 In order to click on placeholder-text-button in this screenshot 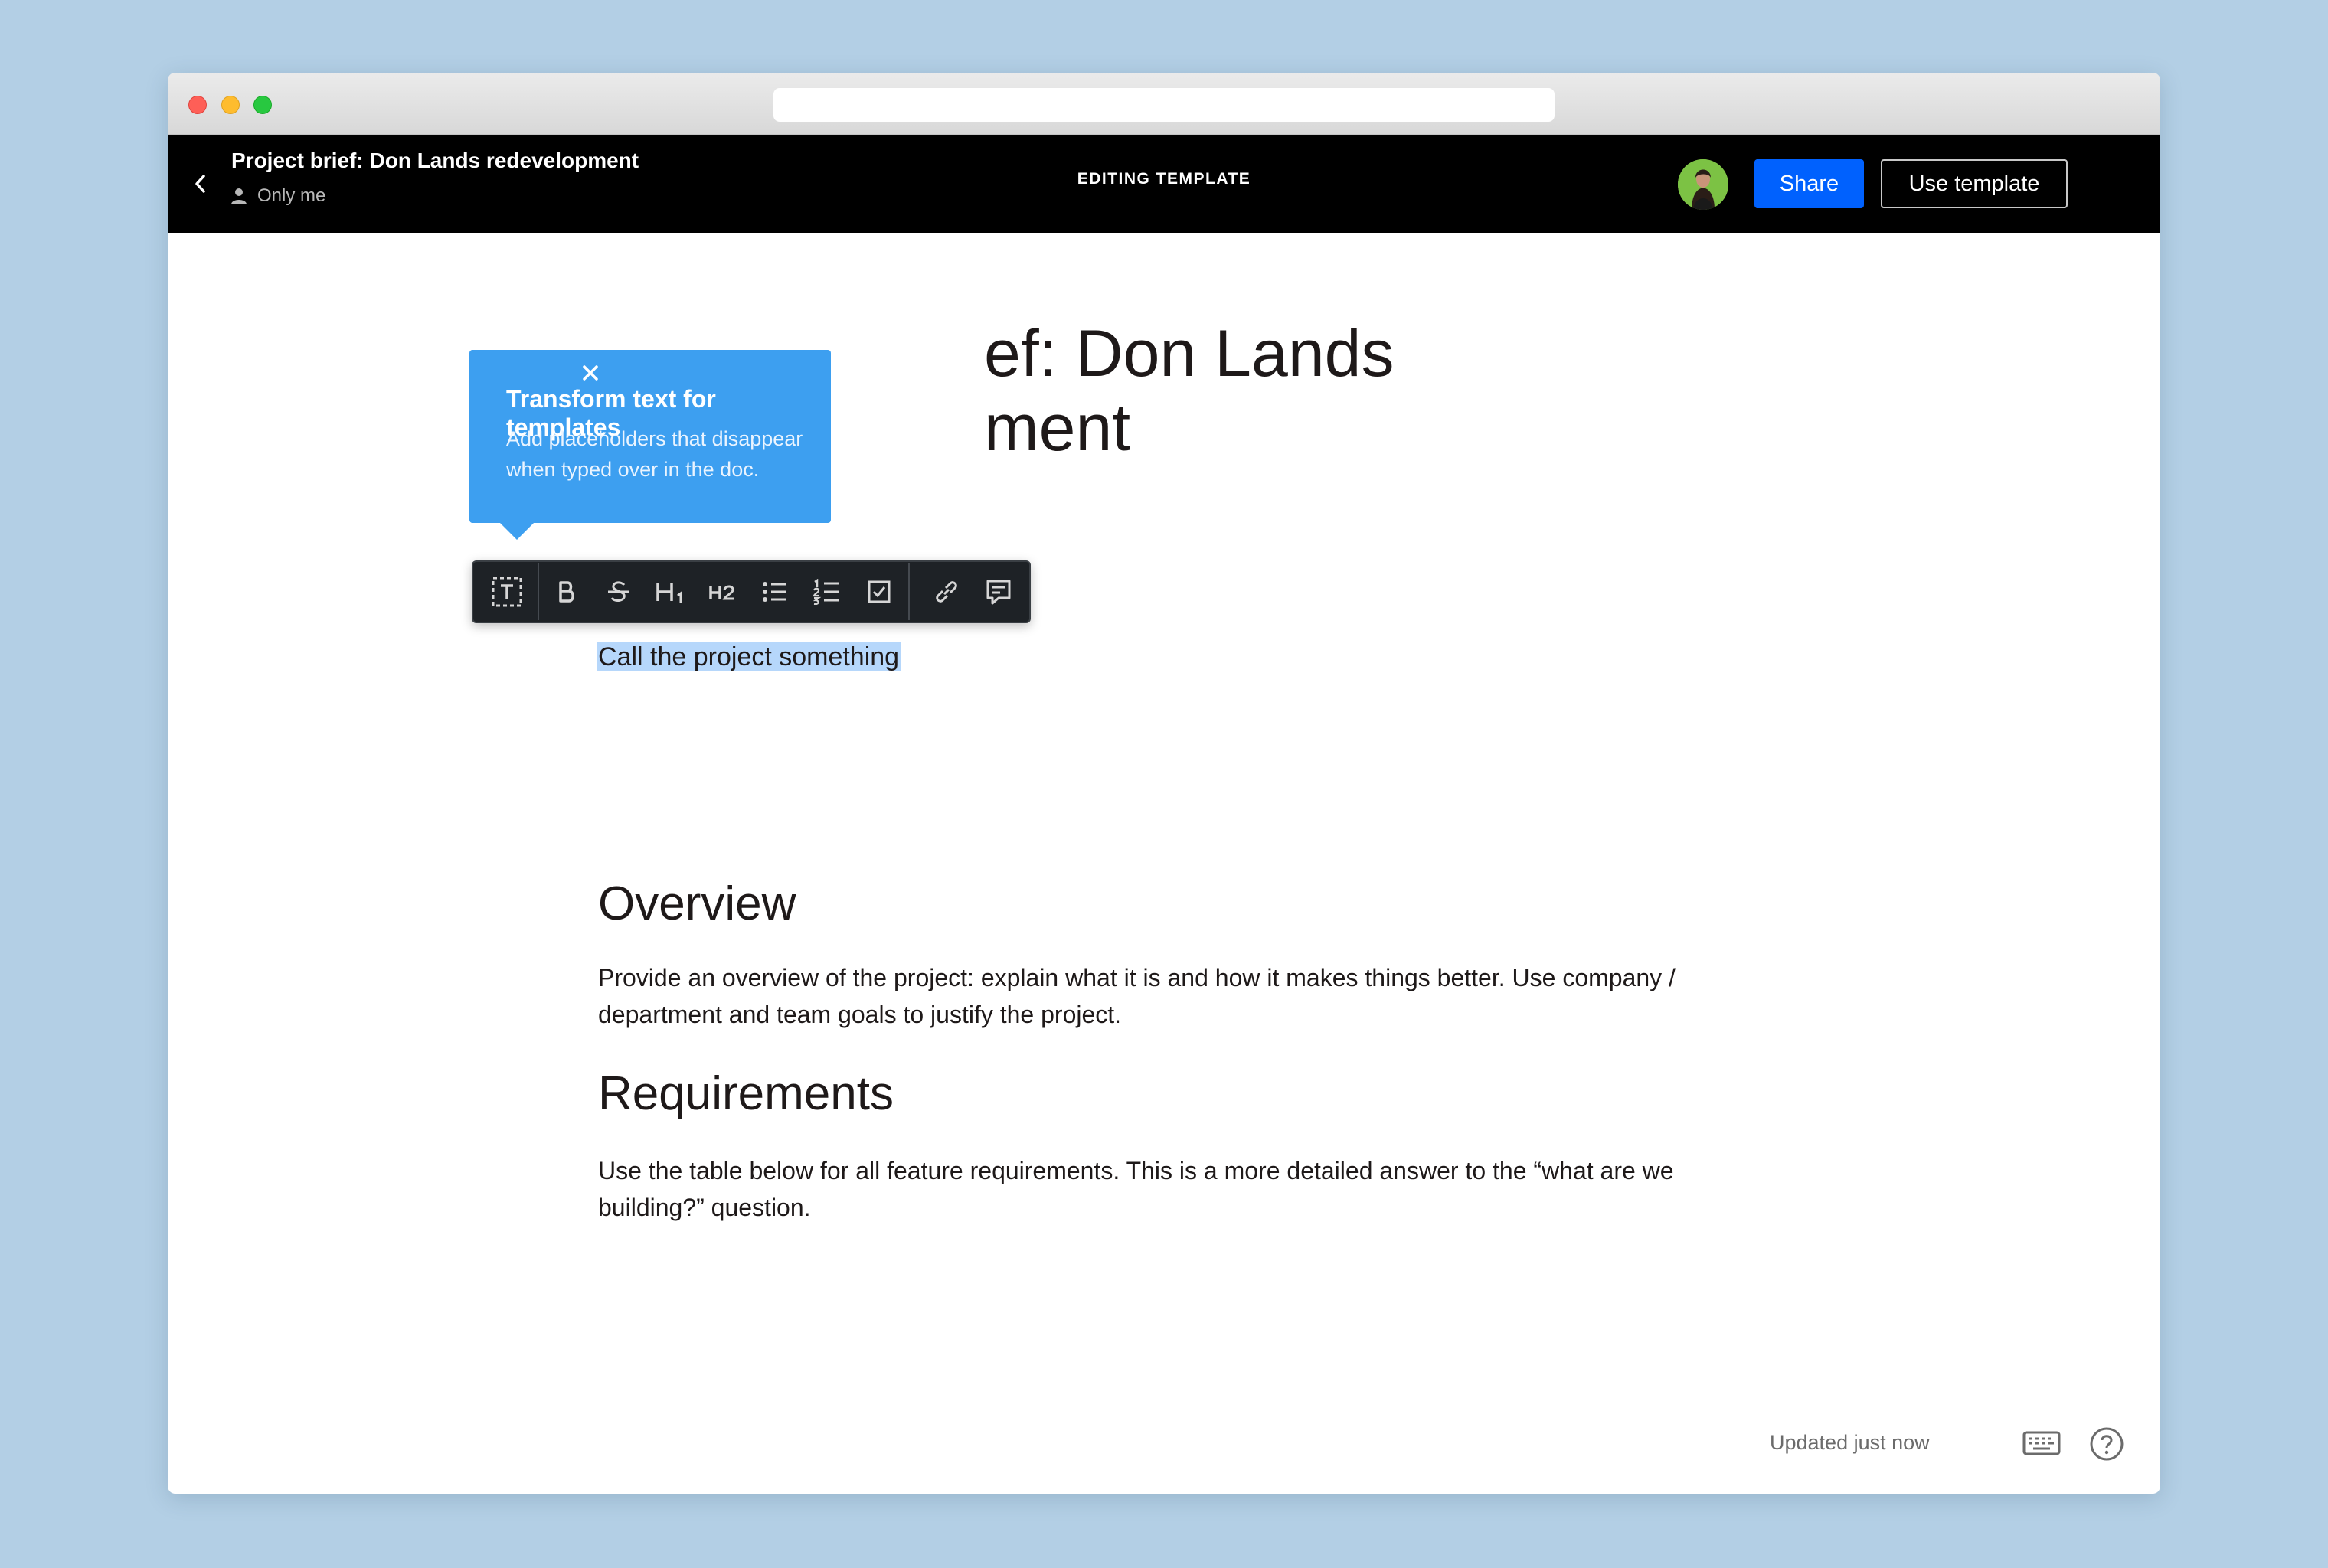, I will do `click(507, 592)`.